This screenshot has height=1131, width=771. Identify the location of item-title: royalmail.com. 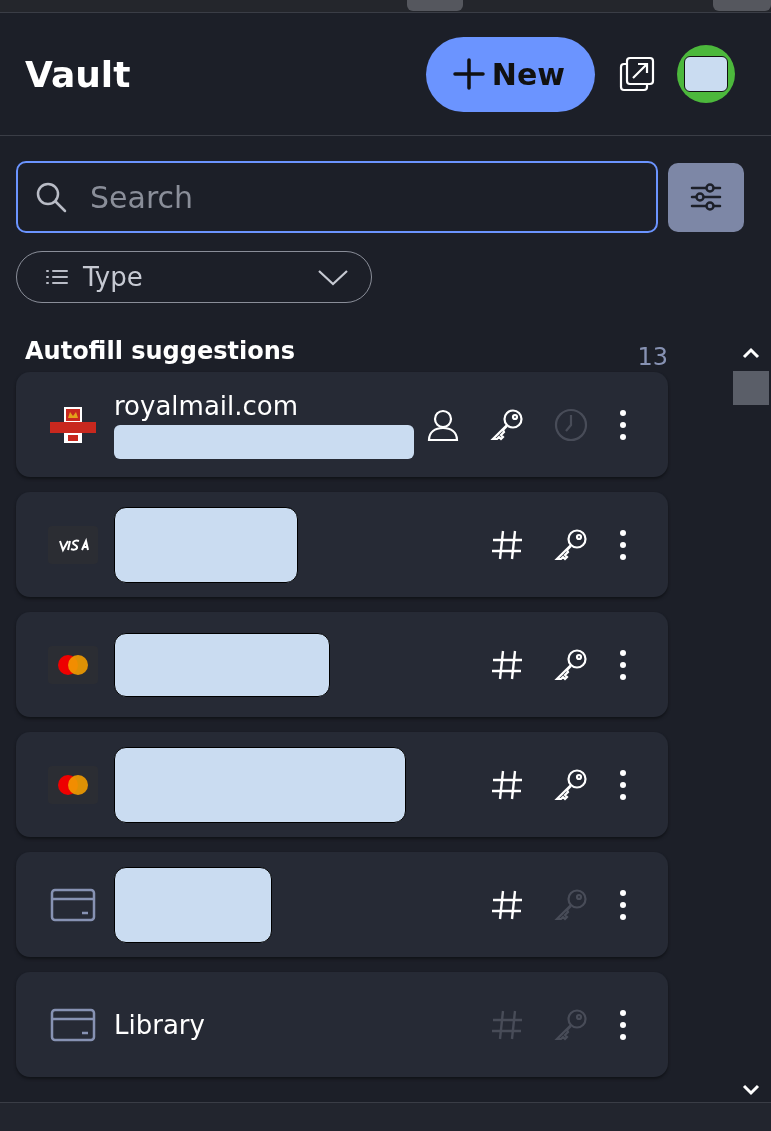
(206, 405).